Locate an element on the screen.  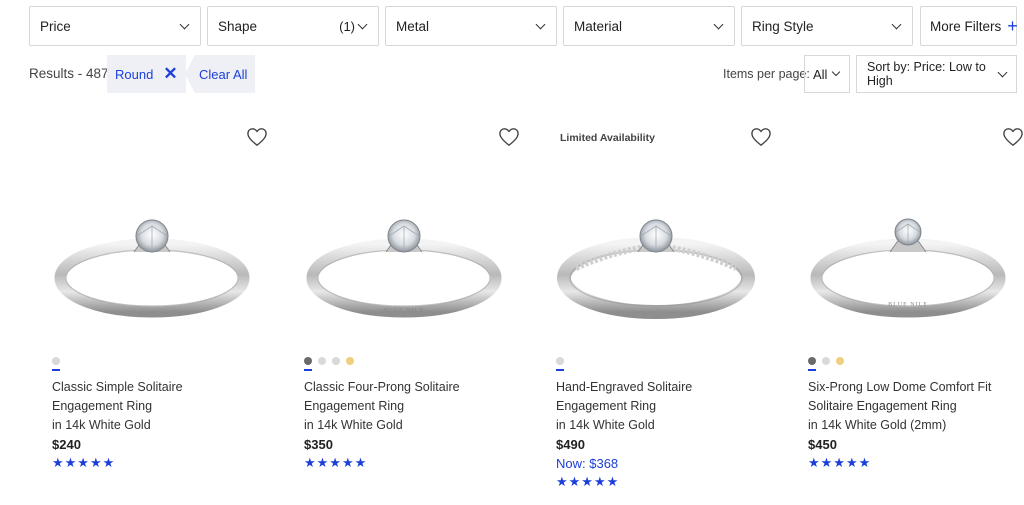
product-name: Classic Simple Solitaire Engagement Ring is located at coordinates (152, 397).